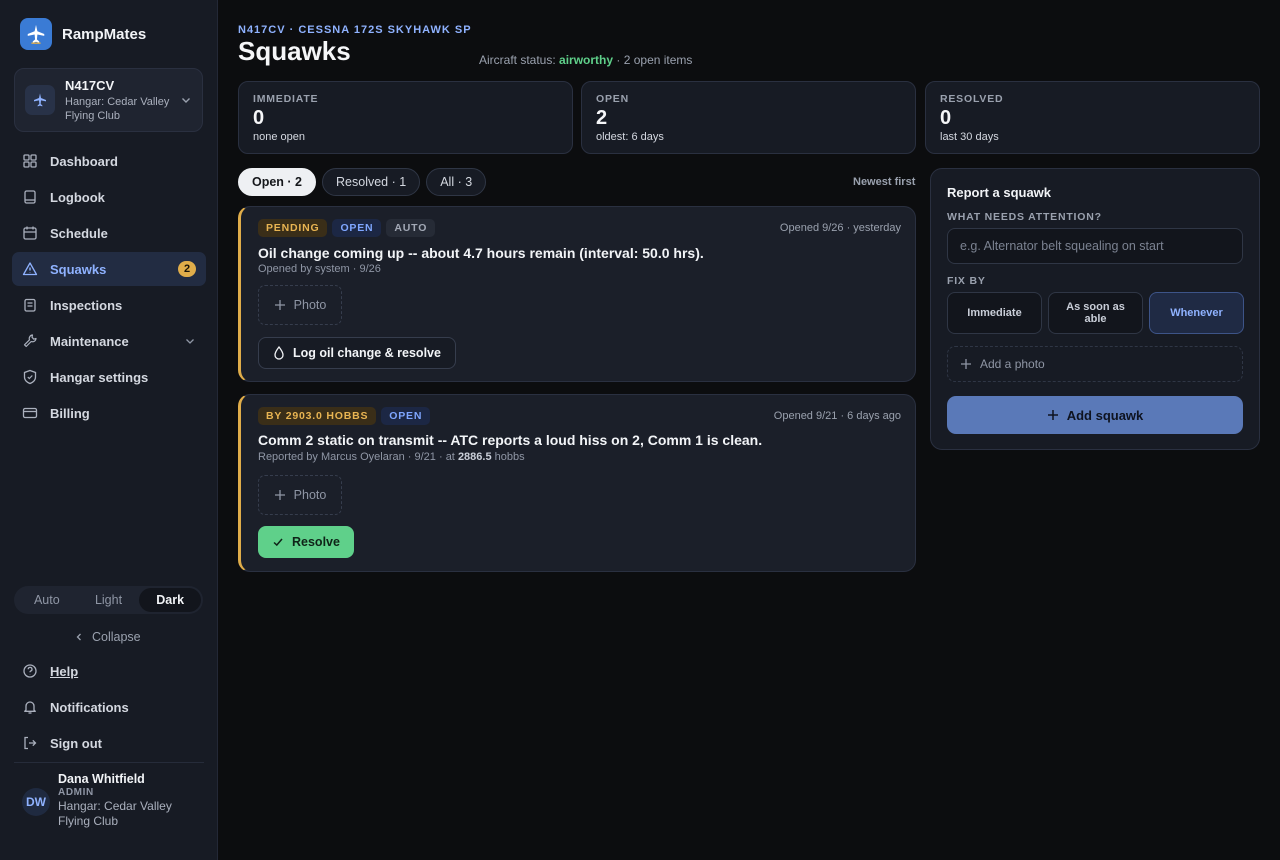  I want to click on filter-all: All · 3, so click(456, 182).